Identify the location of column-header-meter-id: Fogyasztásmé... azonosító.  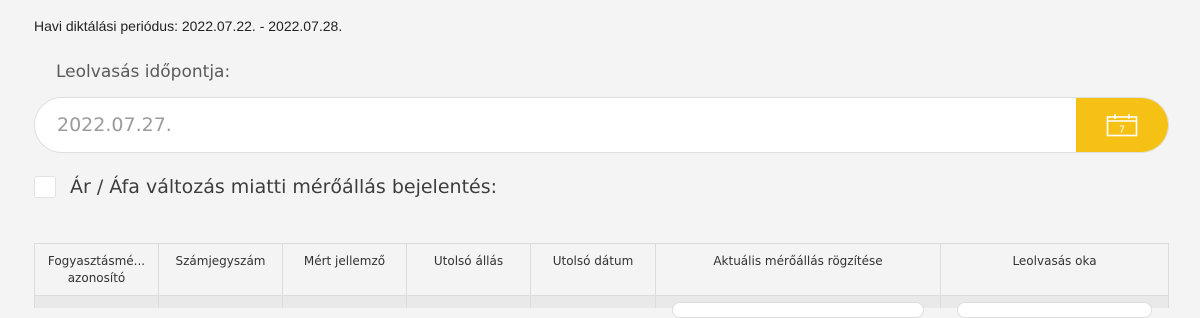
(96, 269).